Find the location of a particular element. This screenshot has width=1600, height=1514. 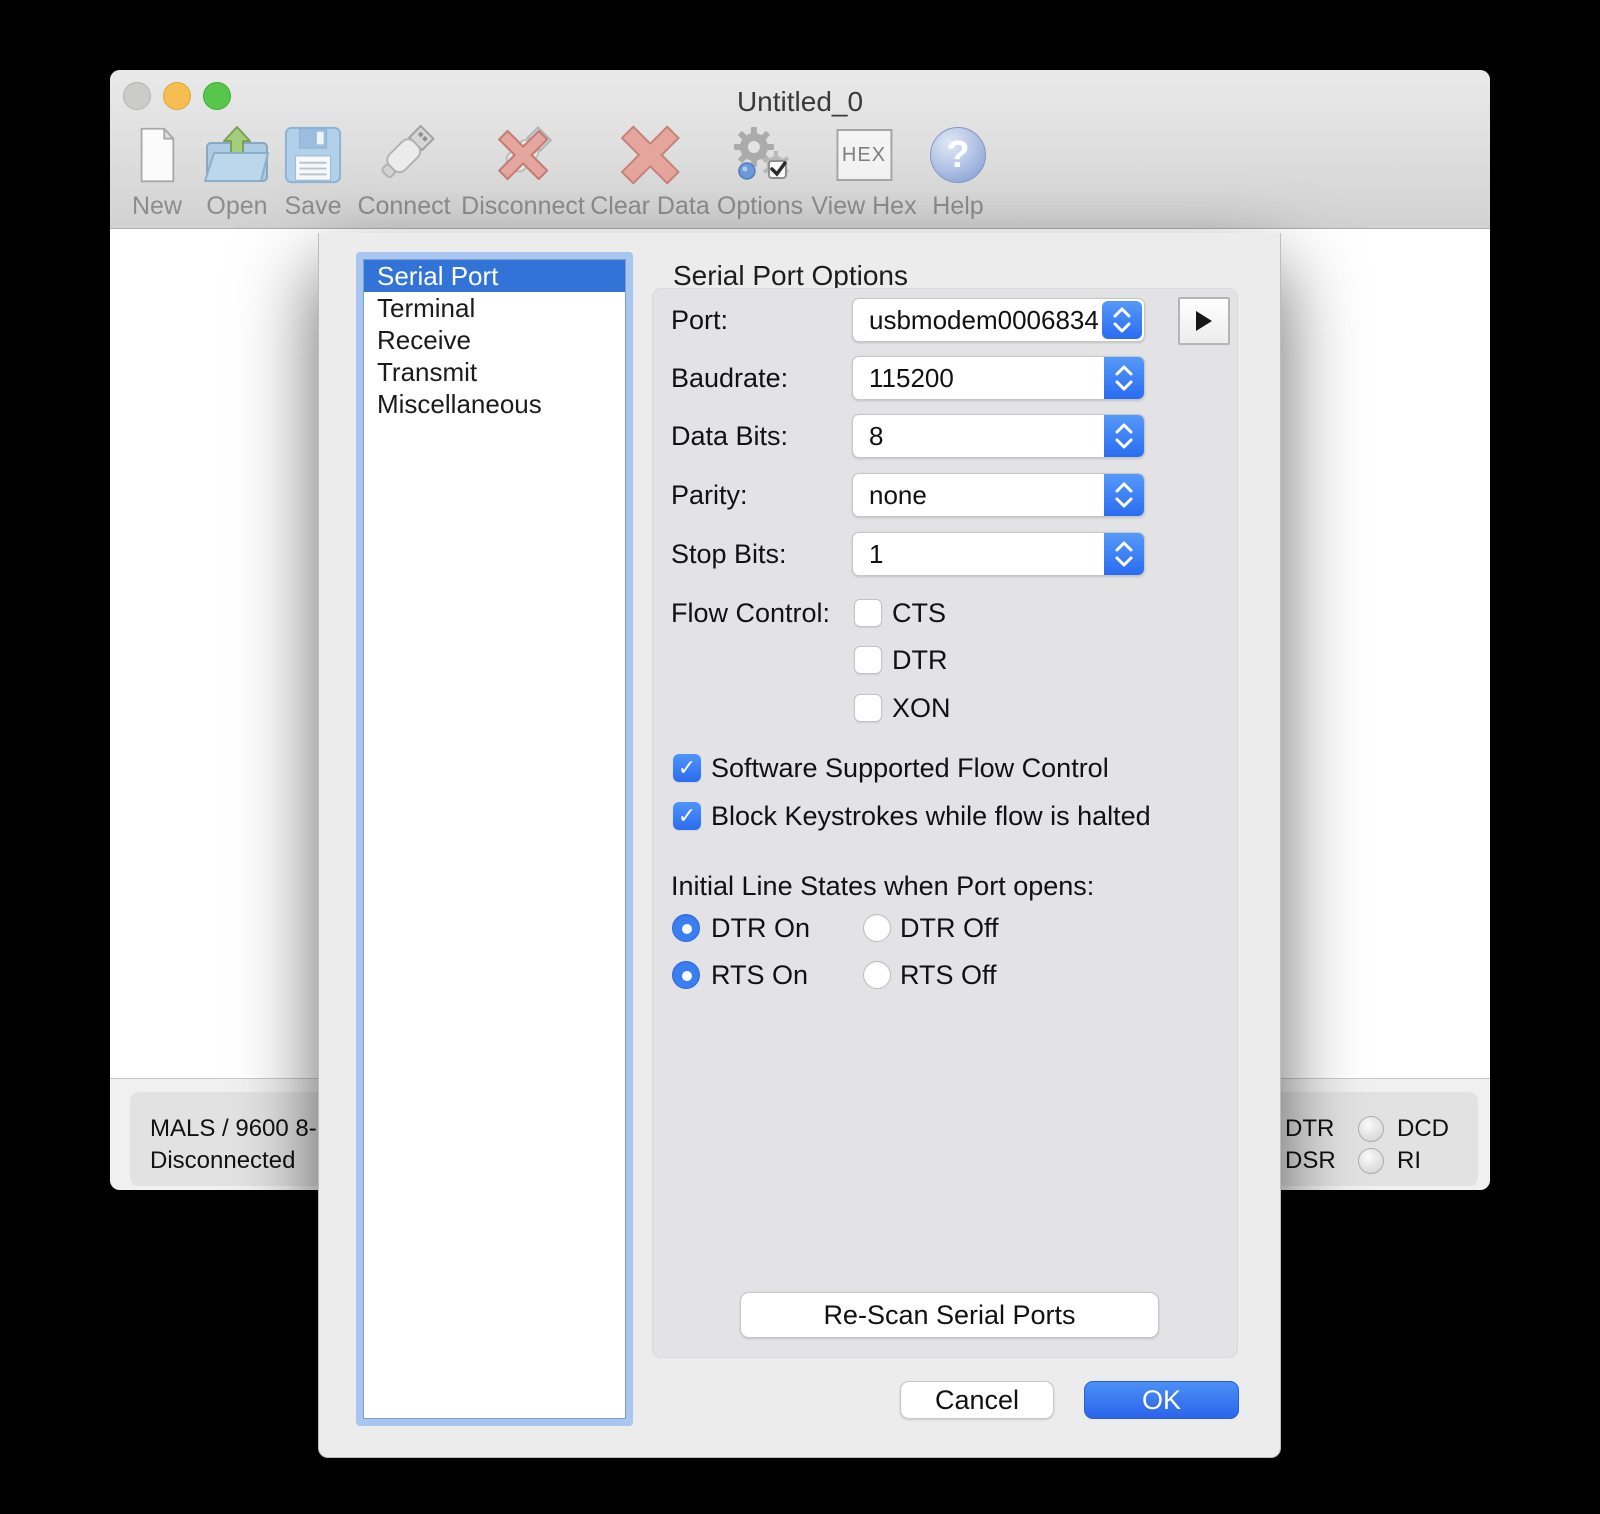

options-button: Options is located at coordinates (760, 171).